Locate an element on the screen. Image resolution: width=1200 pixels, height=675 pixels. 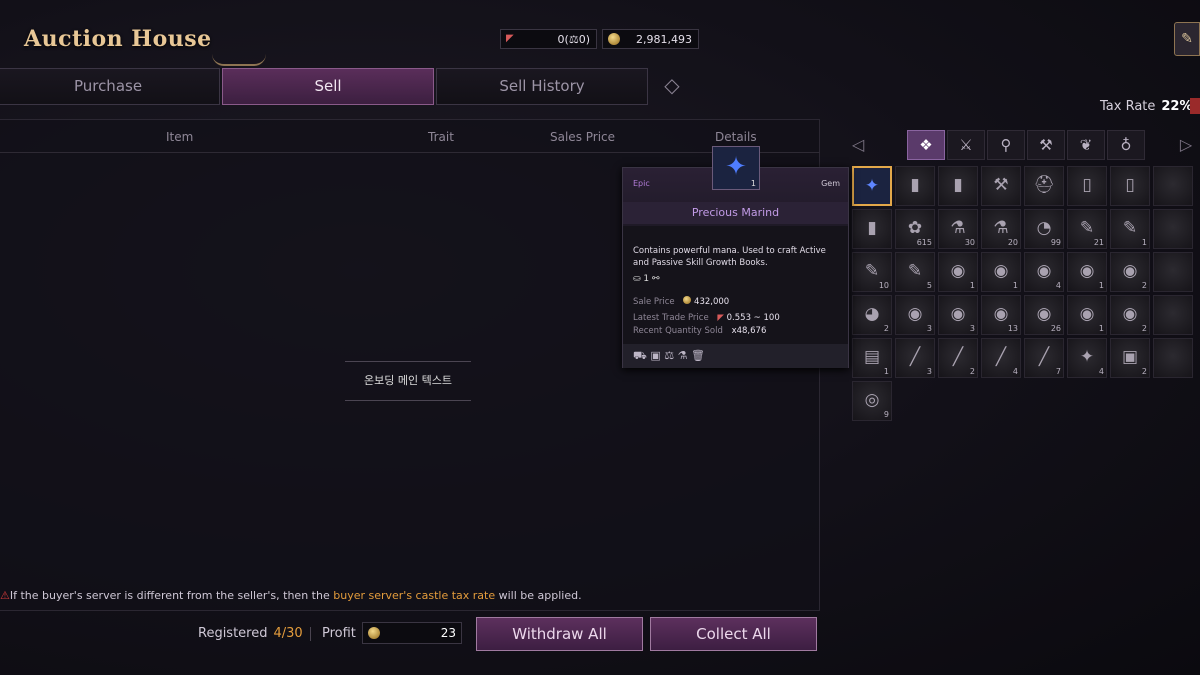
inventory-slot: ◎ 9 is located at coordinates (872, 401).